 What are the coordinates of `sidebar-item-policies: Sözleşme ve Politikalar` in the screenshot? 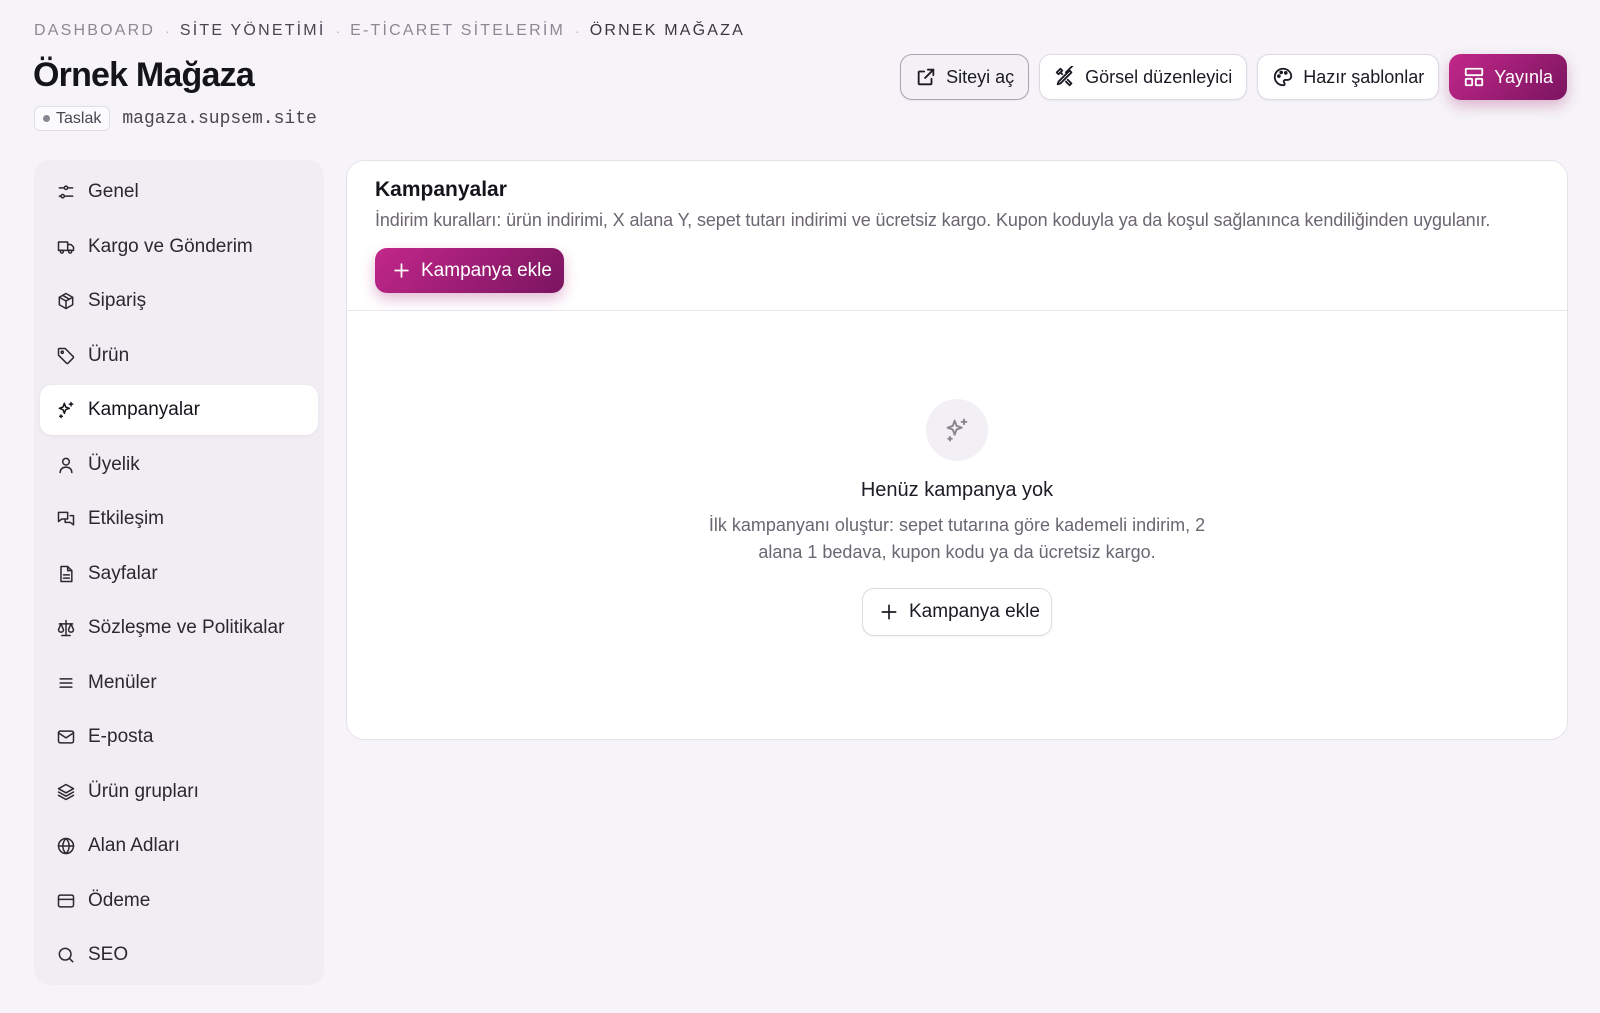 It's located at (179, 628).